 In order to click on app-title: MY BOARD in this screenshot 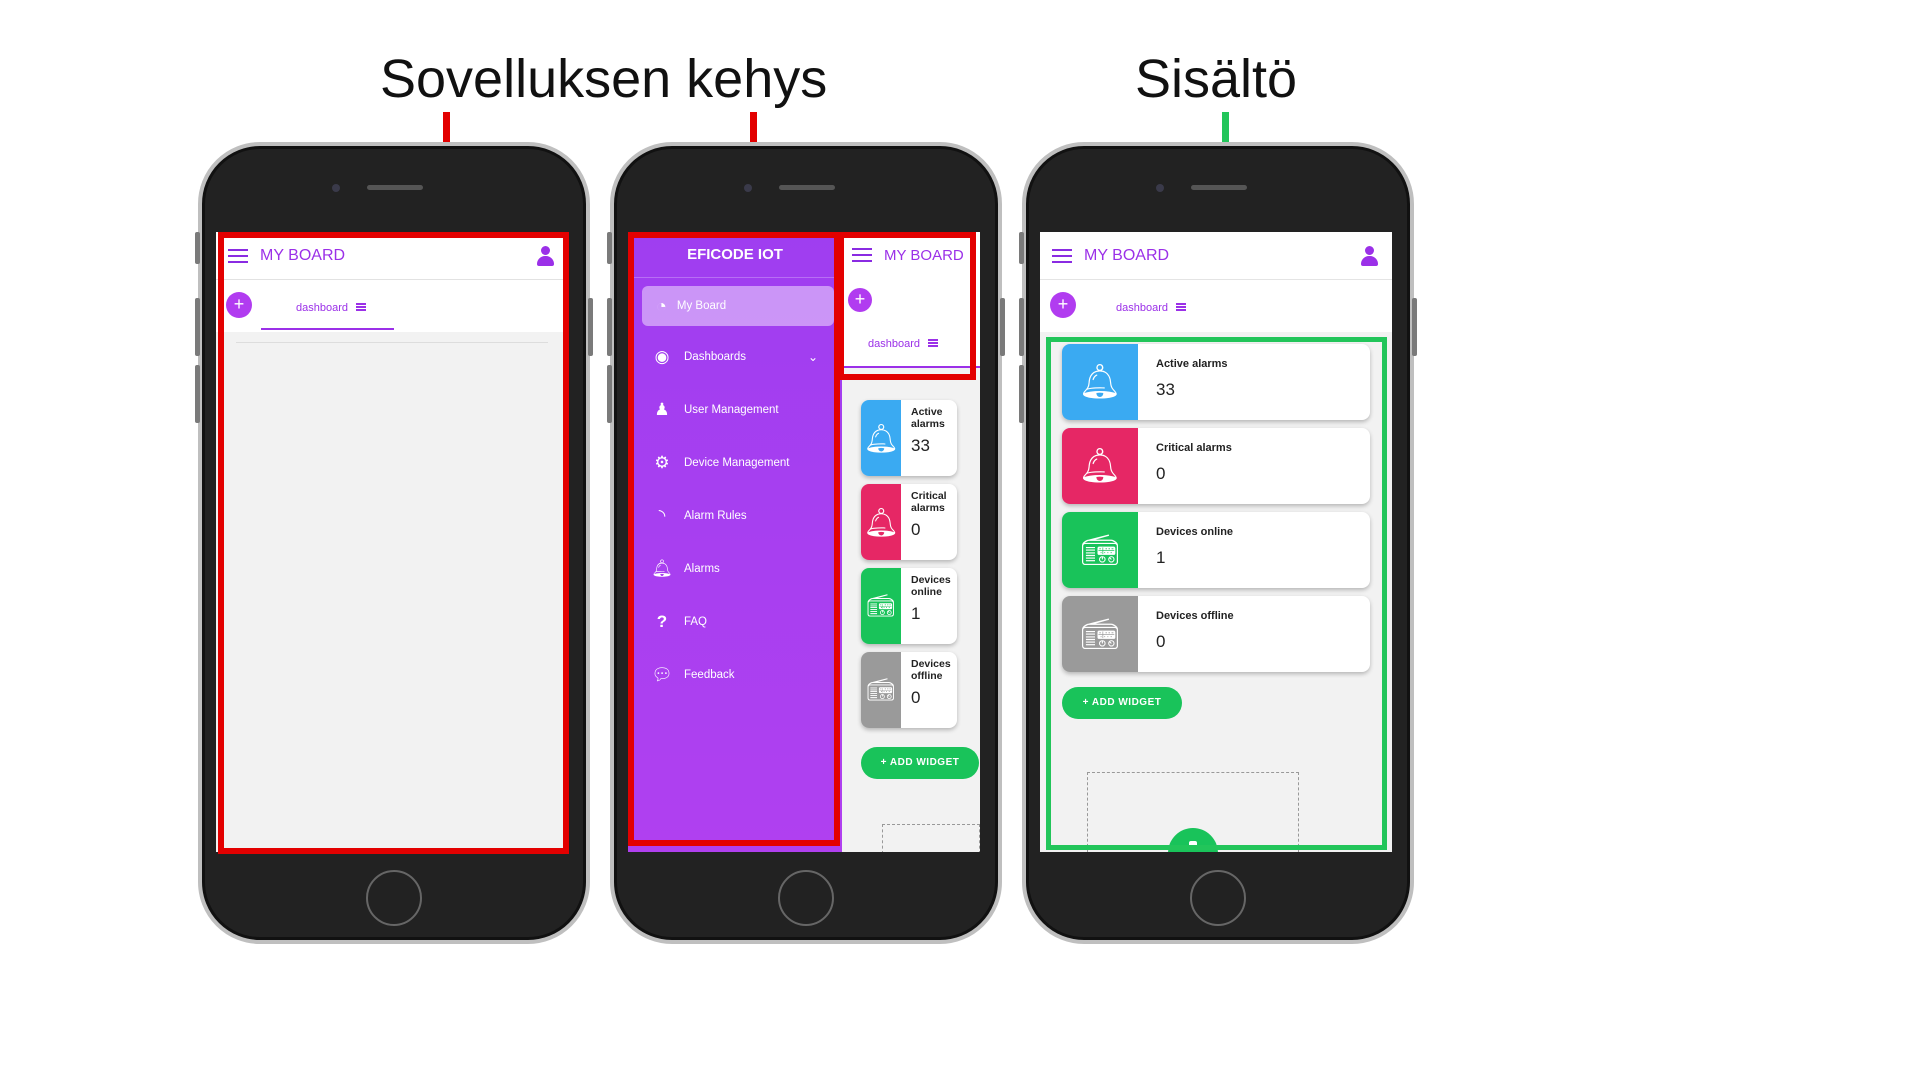, I will do `click(1127, 255)`.